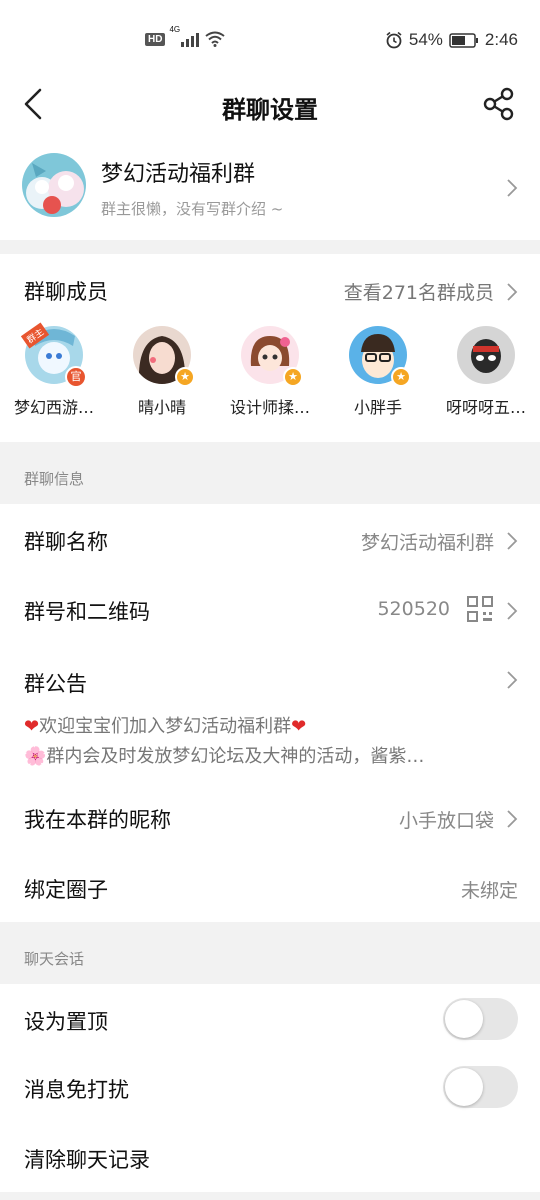 This screenshot has height=1200, width=540. What do you see at coordinates (270, 110) in the screenshot?
I see `page-title: 群聊设置` at bounding box center [270, 110].